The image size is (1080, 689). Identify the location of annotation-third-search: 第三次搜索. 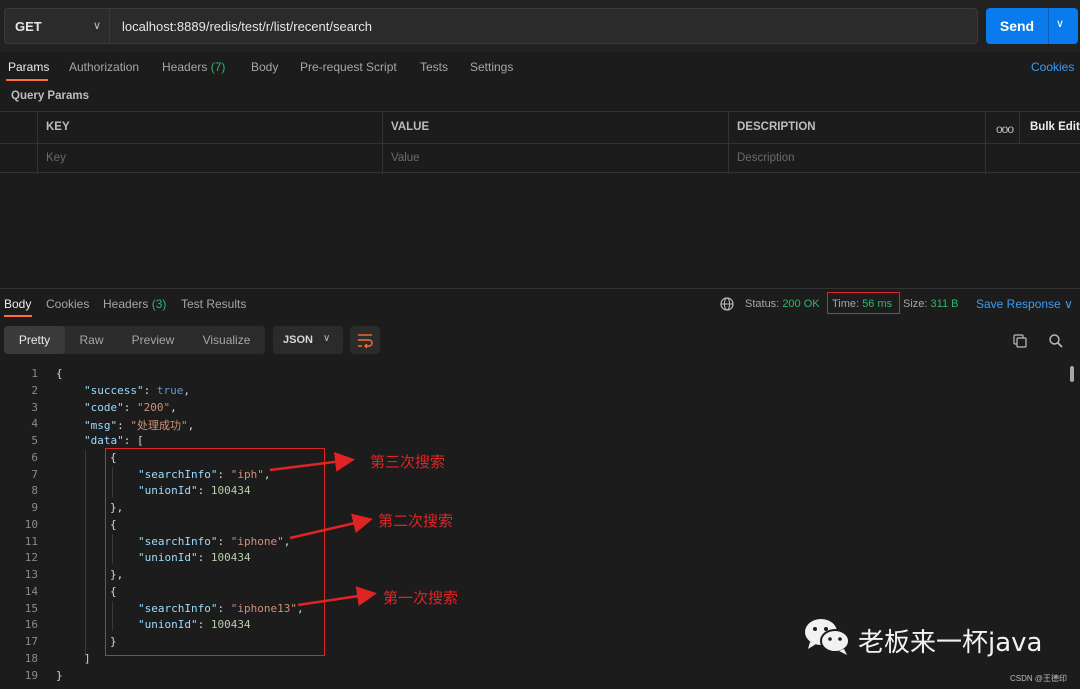
(408, 462).